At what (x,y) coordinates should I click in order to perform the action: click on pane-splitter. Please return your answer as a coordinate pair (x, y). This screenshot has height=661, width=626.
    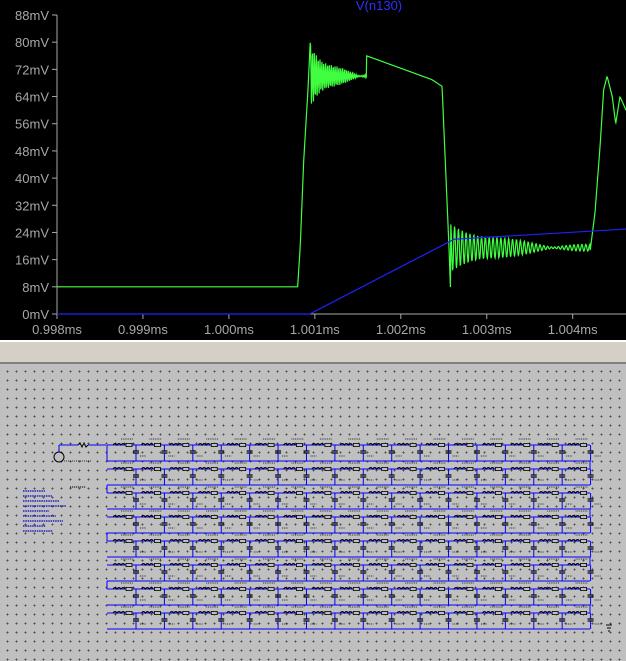
    Looking at the image, I should click on (313, 352).